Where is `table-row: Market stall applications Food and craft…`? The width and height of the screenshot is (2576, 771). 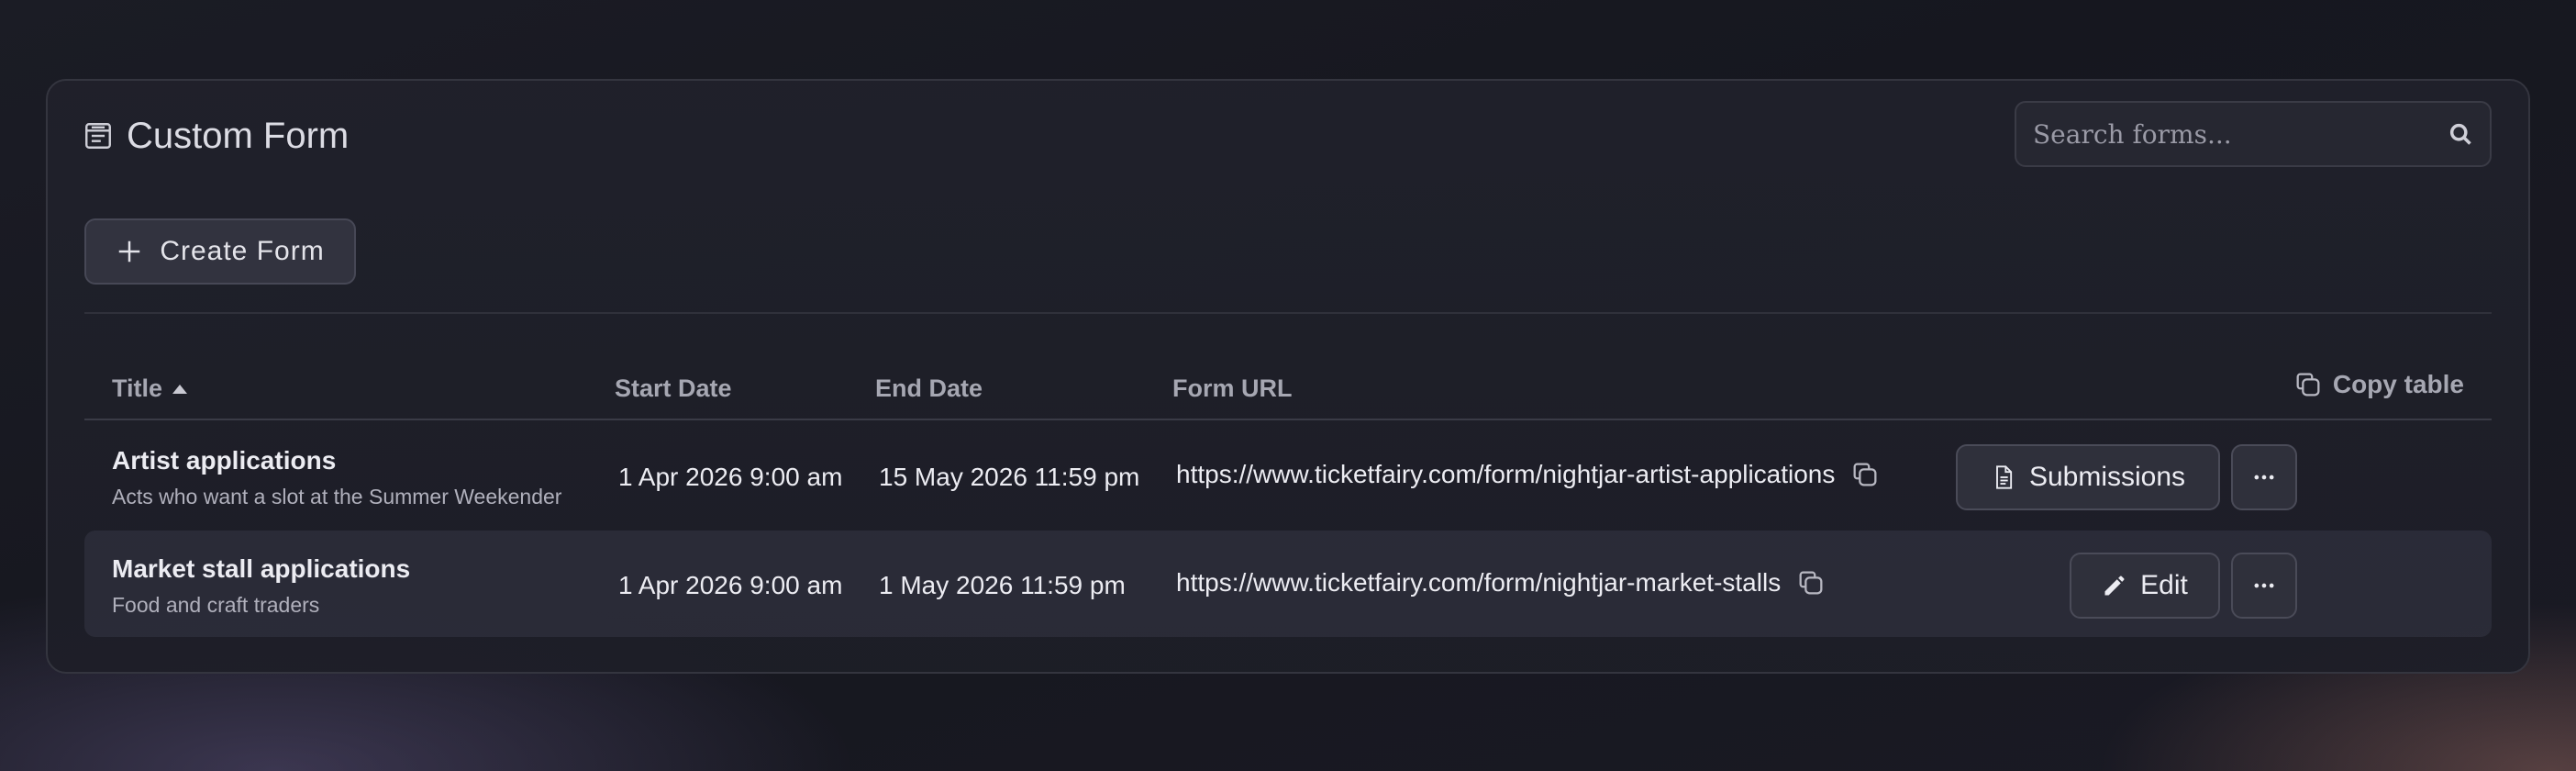
table-row: Market stall applications Food and craft… is located at coordinates (1288, 584).